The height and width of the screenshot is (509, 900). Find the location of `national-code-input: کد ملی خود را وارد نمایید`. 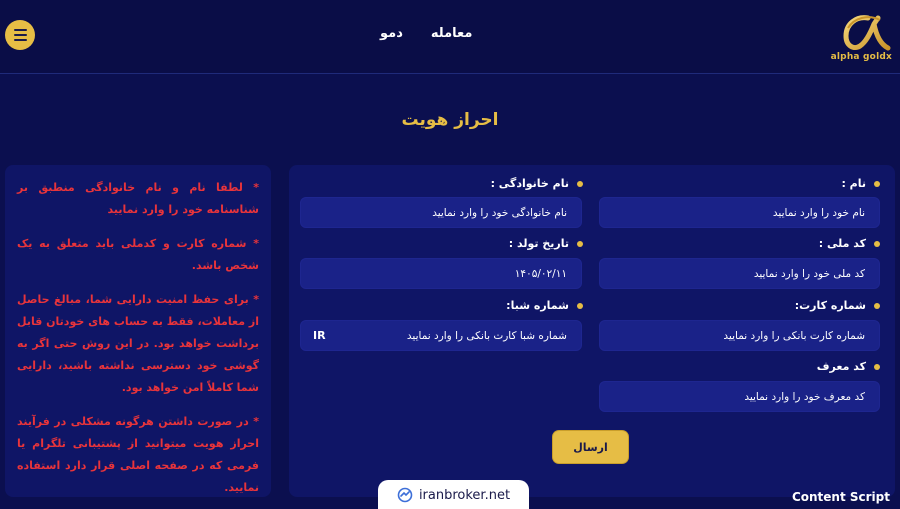

national-code-input: کد ملی خود را وارد نمایید is located at coordinates (739, 273).